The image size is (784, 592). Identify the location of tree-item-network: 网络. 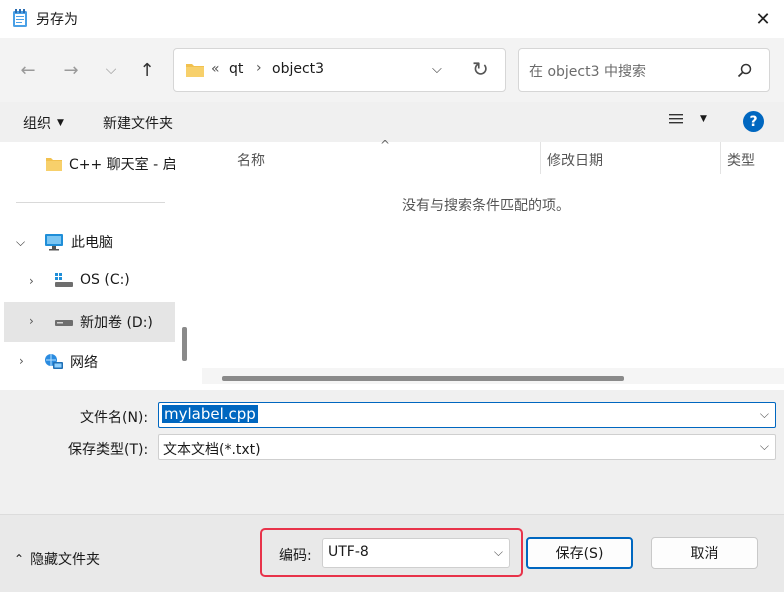
(71, 362).